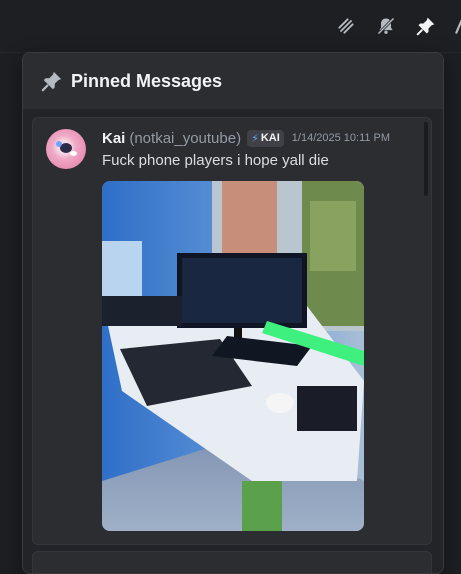 This screenshot has height=574, width=461. What do you see at coordinates (230, 26) in the screenshot?
I see `channel-header-toolbar` at bounding box center [230, 26].